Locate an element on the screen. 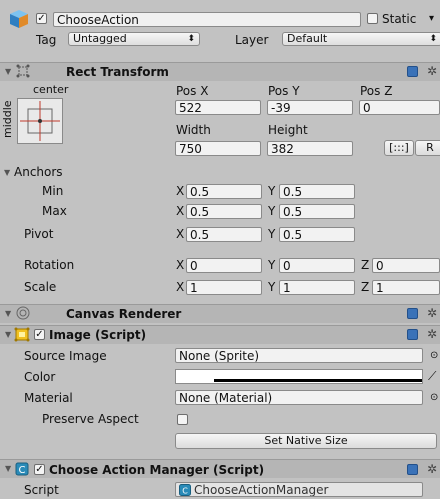  pivot-y-input: 0.5 is located at coordinates (317, 234).